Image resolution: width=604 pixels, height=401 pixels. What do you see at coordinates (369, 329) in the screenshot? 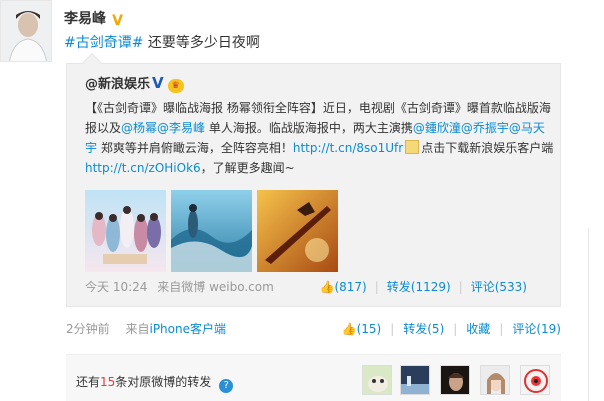
I see `like-count: (15)` at bounding box center [369, 329].